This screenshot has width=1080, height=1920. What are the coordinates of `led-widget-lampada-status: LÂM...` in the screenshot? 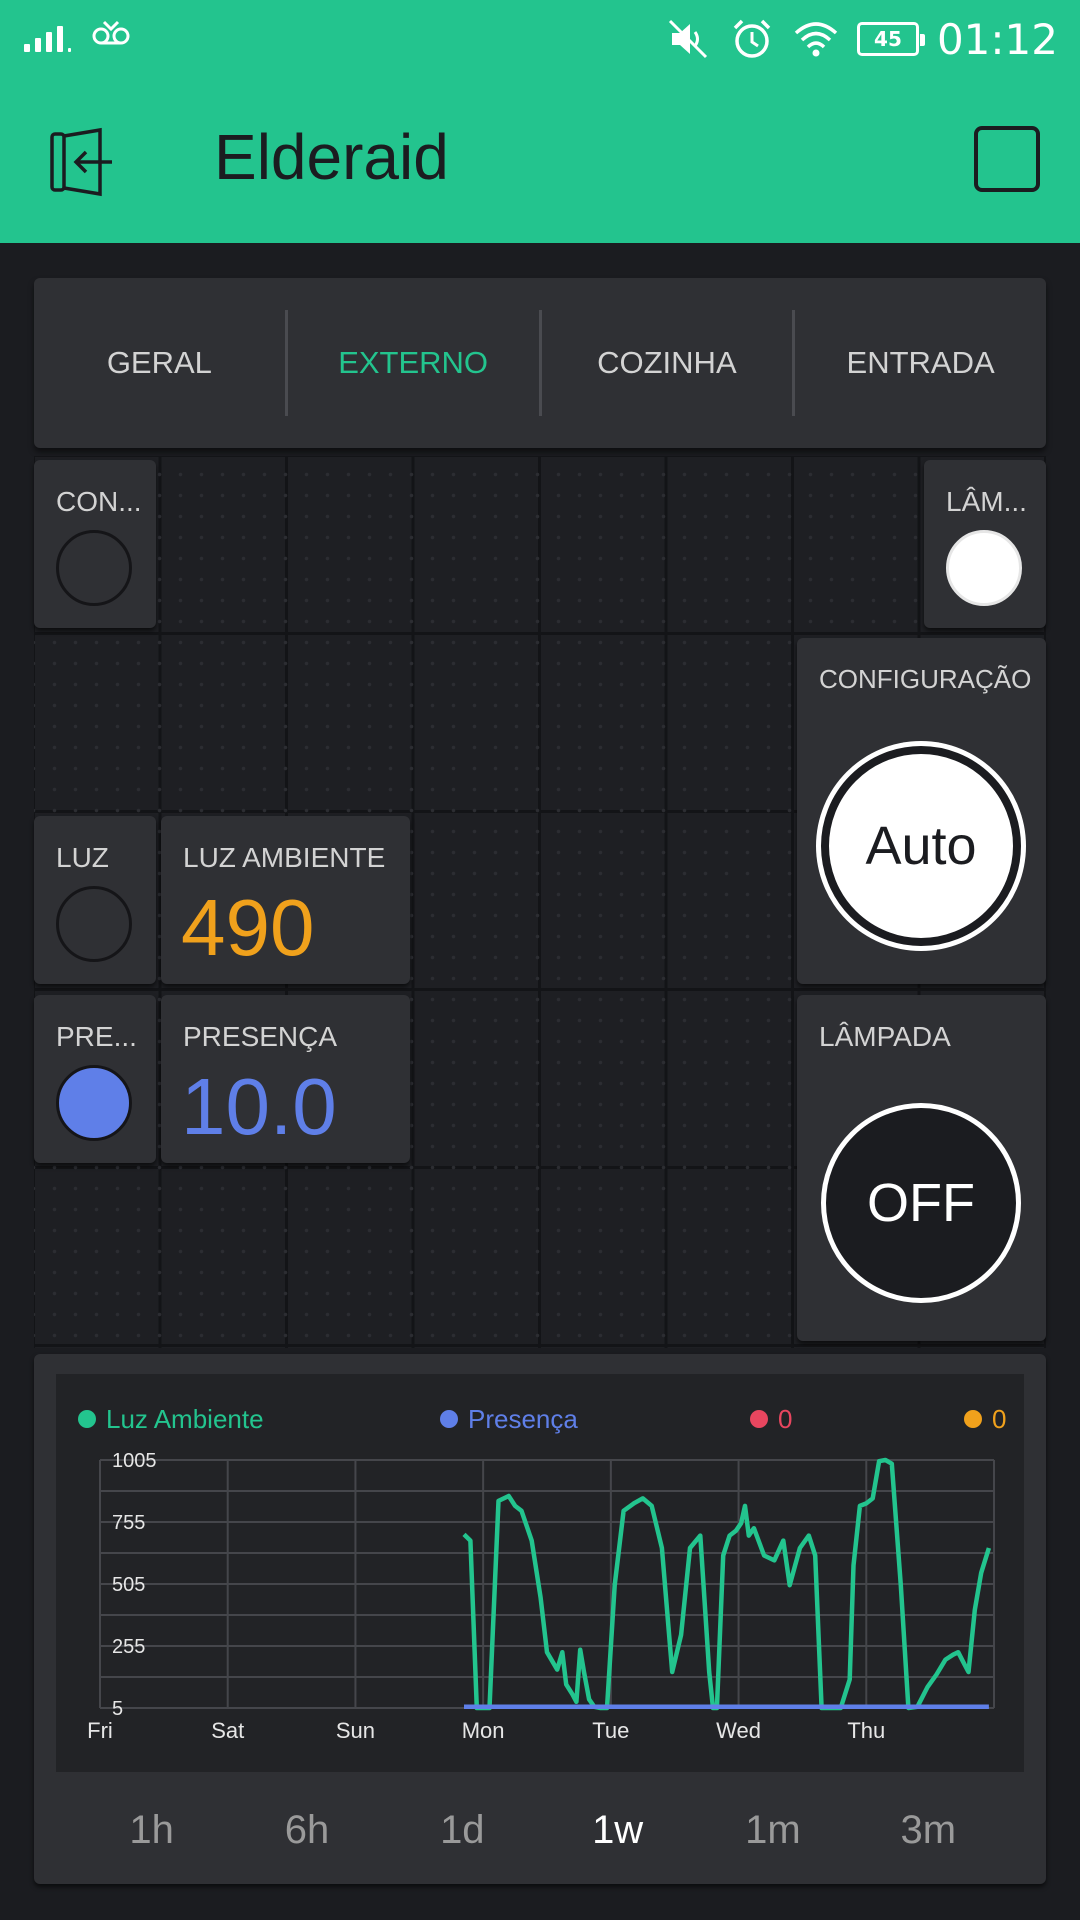 It's located at (985, 544).